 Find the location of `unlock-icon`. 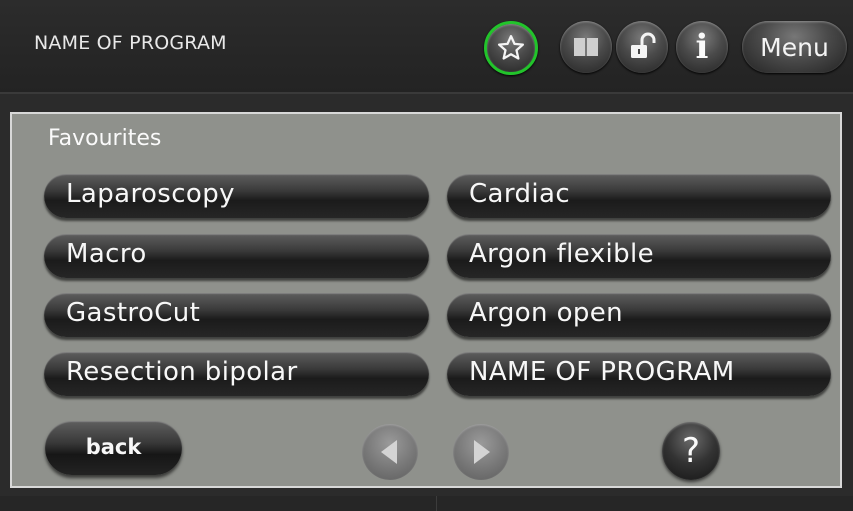

unlock-icon is located at coordinates (643, 45).